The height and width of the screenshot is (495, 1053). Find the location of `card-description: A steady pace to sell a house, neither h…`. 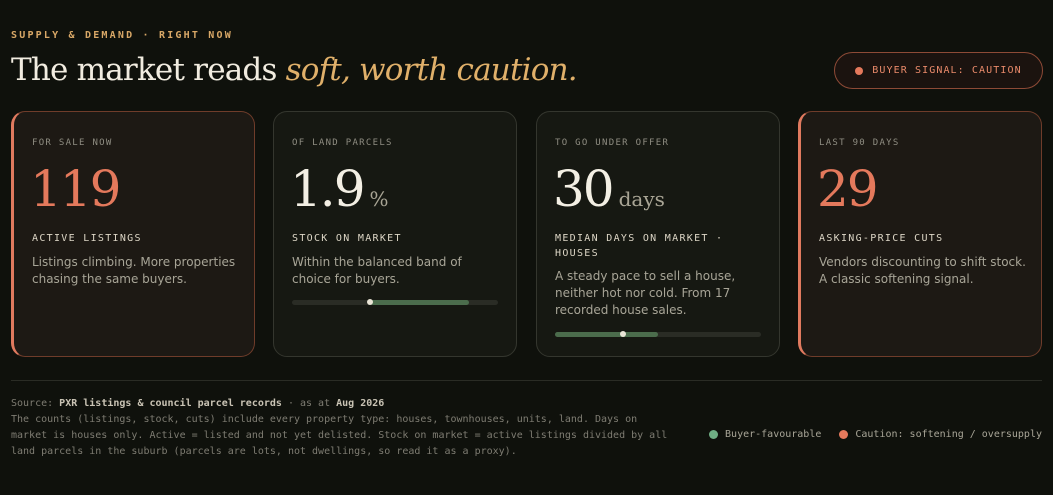

card-description: A steady pace to sell a house, neither h… is located at coordinates (645, 293).